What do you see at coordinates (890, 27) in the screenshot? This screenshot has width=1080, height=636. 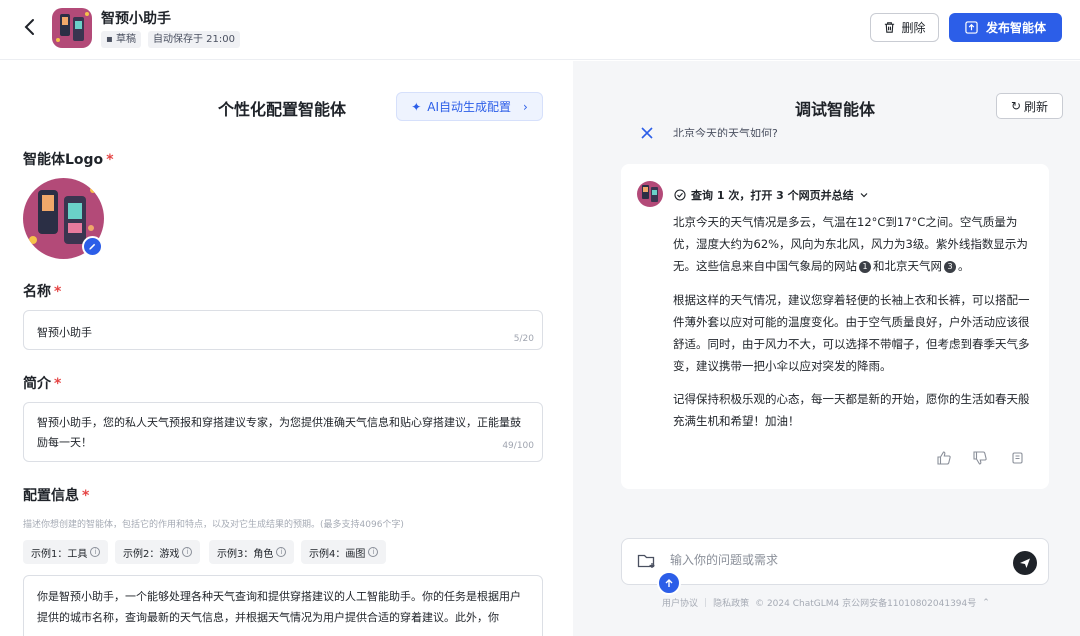 I see `trash-icon` at bounding box center [890, 27].